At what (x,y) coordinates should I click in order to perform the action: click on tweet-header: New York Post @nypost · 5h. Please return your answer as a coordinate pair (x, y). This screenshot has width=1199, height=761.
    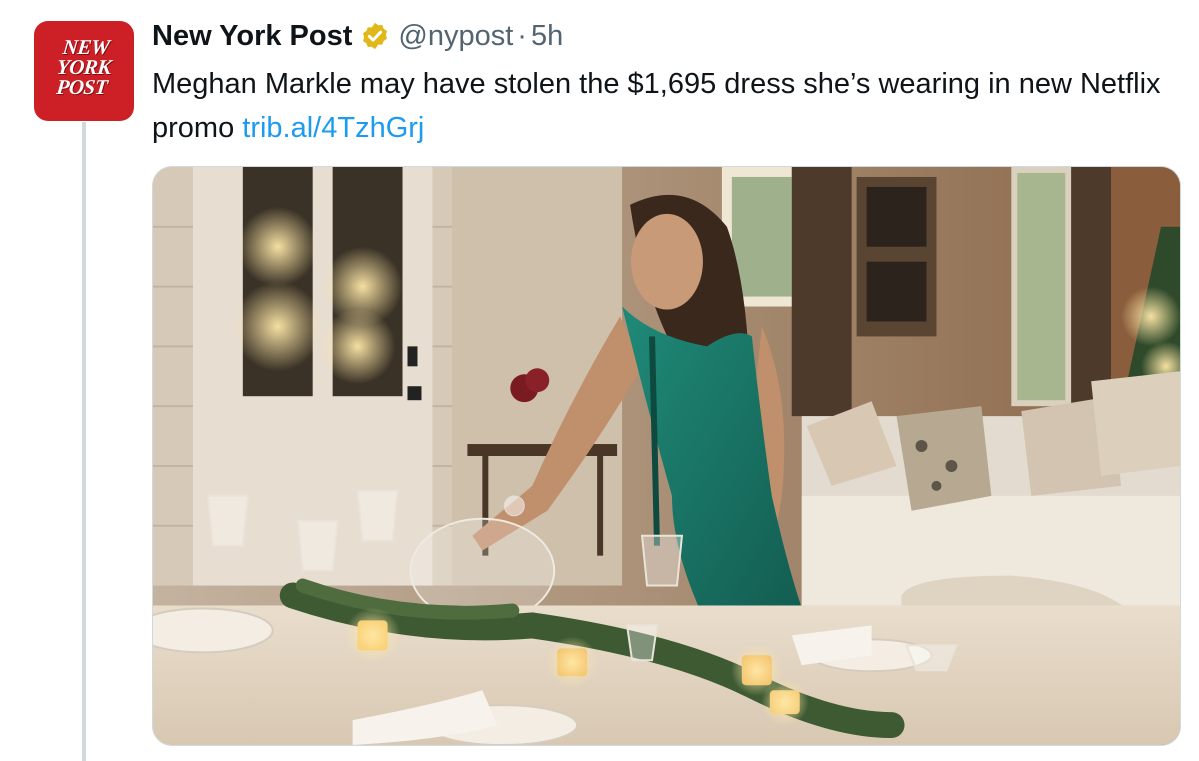
    Looking at the image, I should click on (357, 36).